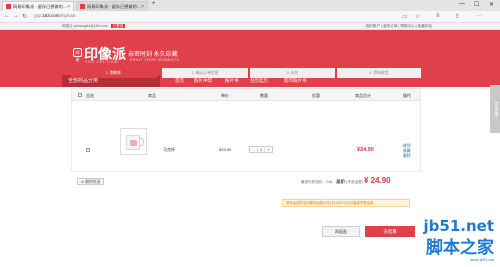 The height and width of the screenshot is (267, 500). I want to click on login-badge: 已登录, so click(118, 26).